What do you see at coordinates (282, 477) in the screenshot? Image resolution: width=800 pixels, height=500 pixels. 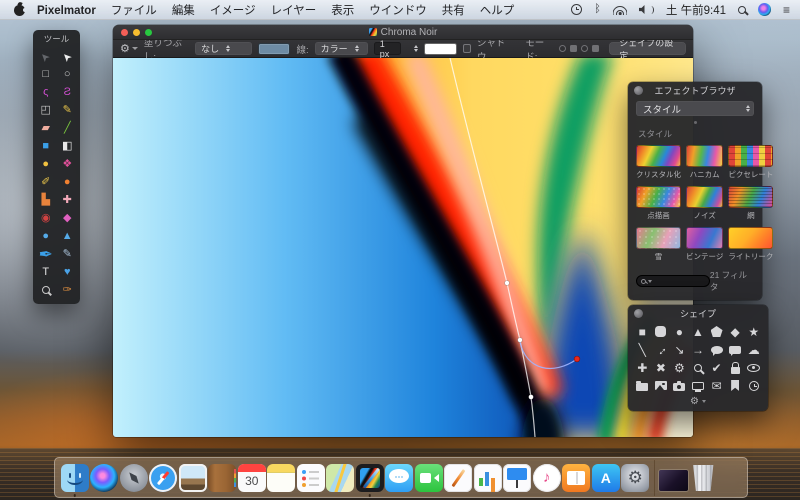 I see `dock-notes` at bounding box center [282, 477].